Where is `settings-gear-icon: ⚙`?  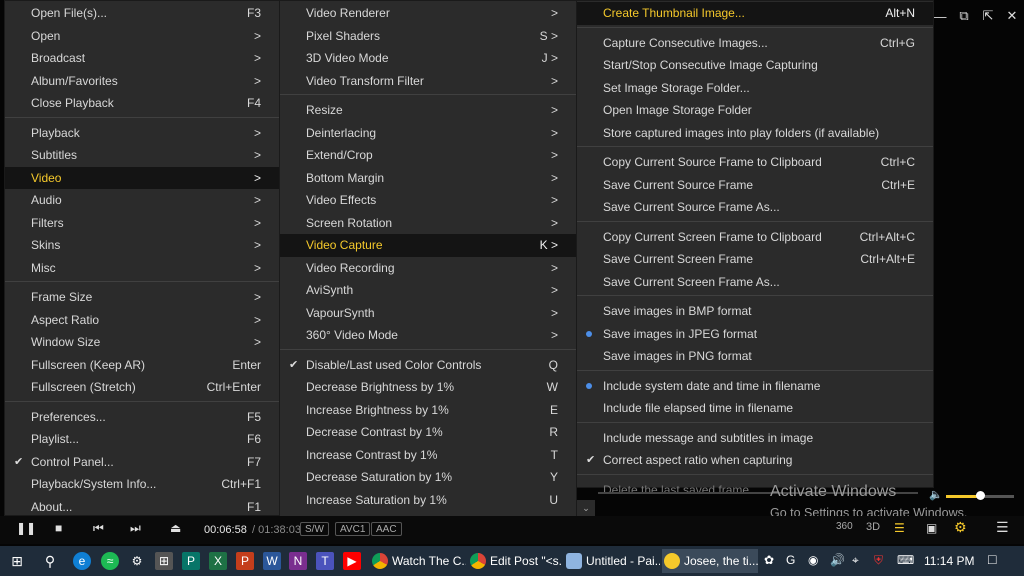
settings-gear-icon: ⚙ is located at coordinates (960, 527).